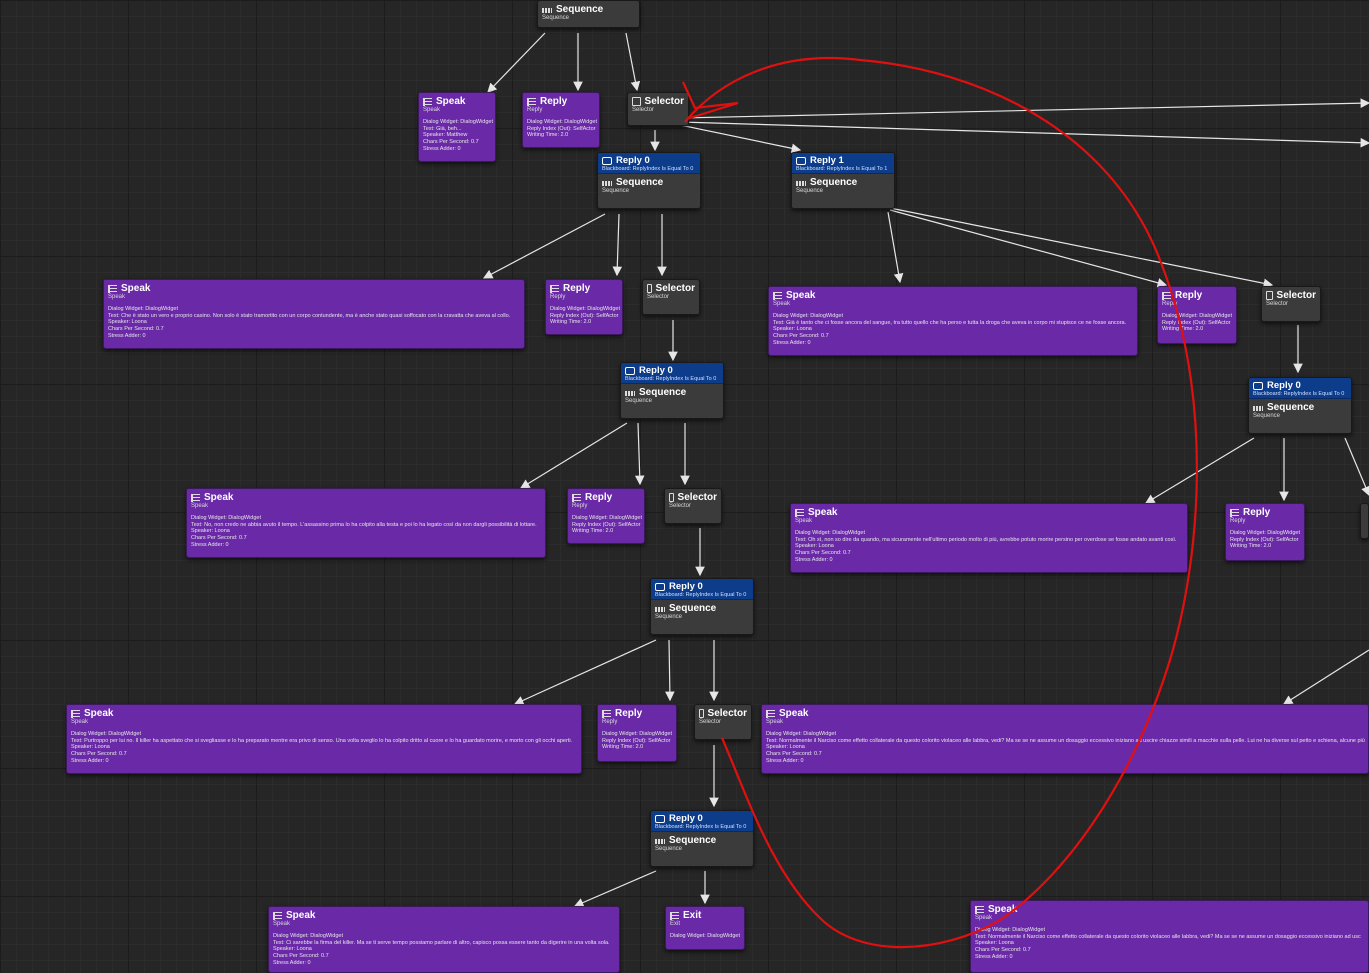 The height and width of the screenshot is (973, 1369). What do you see at coordinates (1269, 295) in the screenshot?
I see `selector-icon` at bounding box center [1269, 295].